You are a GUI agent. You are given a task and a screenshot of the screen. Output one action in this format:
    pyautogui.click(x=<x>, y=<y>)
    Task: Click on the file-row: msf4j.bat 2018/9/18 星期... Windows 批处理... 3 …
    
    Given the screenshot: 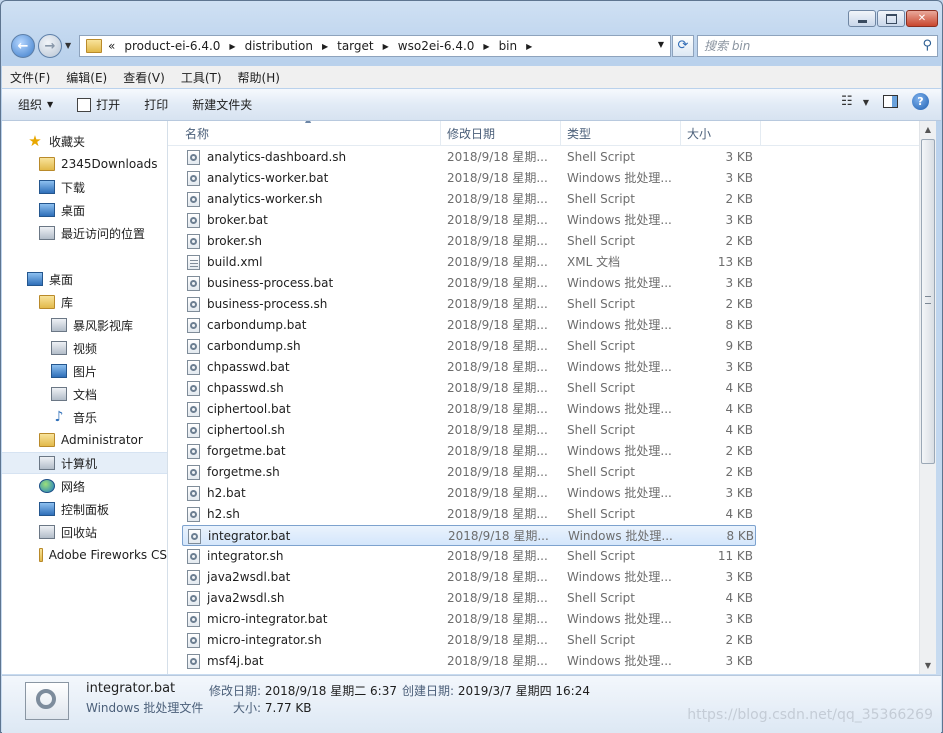 What is the action you would take?
    pyautogui.click(x=469, y=661)
    